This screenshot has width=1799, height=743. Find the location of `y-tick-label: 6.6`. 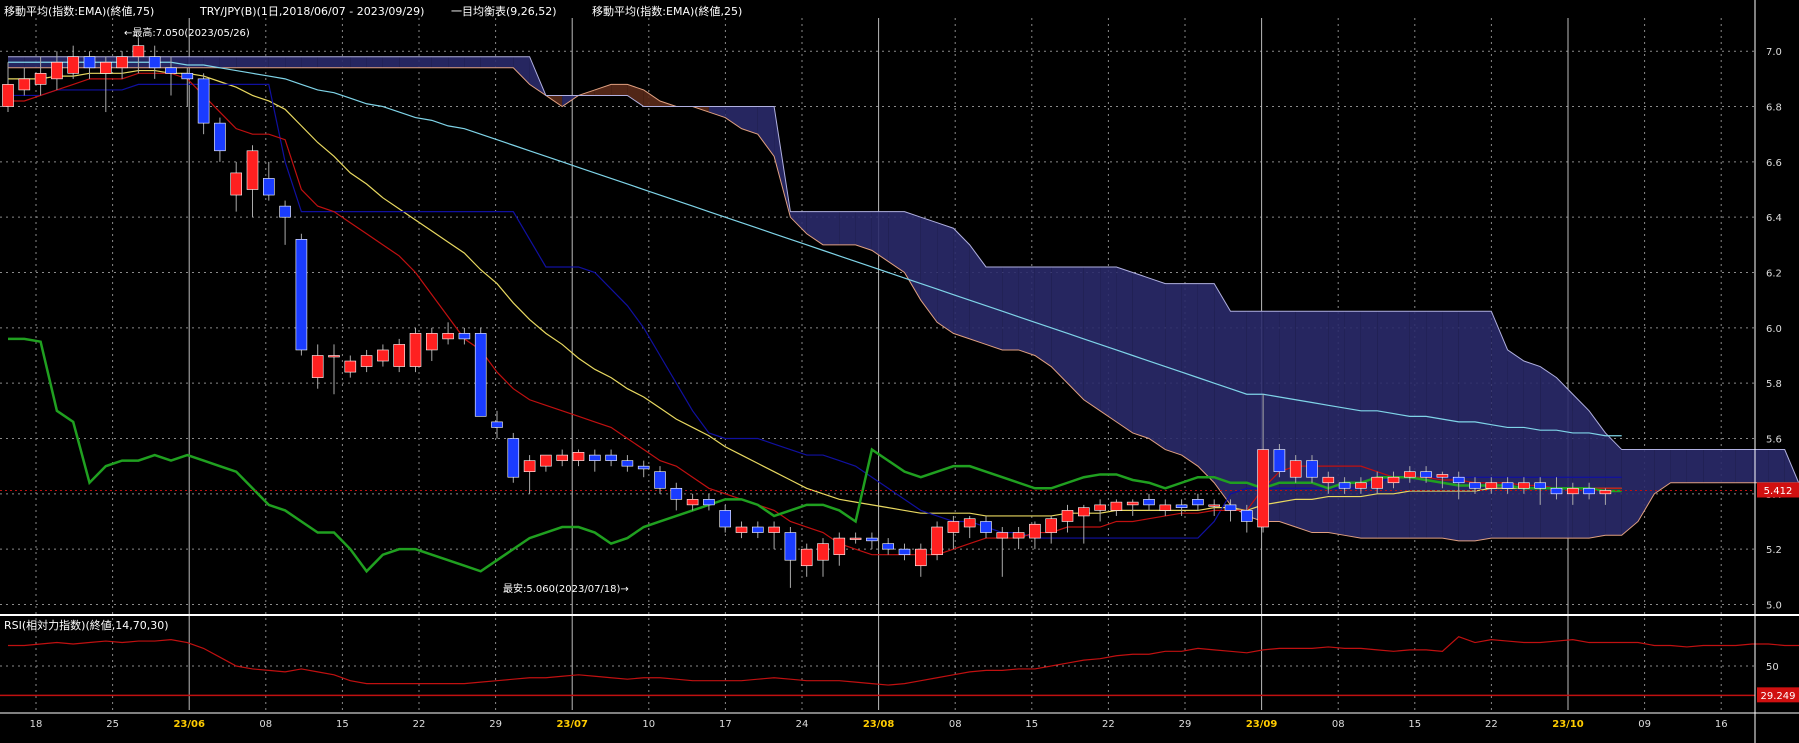

y-tick-label: 6.6 is located at coordinates (1774, 163).